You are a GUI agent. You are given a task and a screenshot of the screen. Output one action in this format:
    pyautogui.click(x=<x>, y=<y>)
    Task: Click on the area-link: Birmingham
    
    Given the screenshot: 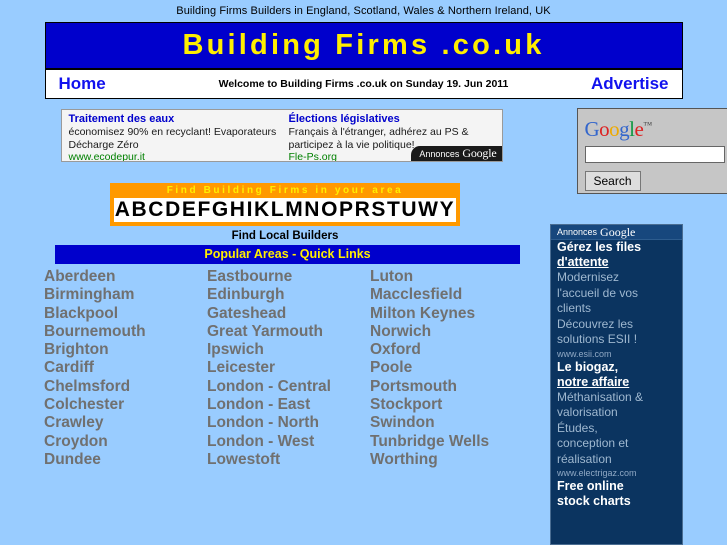 What is the action you would take?
    pyautogui.click(x=125, y=295)
    